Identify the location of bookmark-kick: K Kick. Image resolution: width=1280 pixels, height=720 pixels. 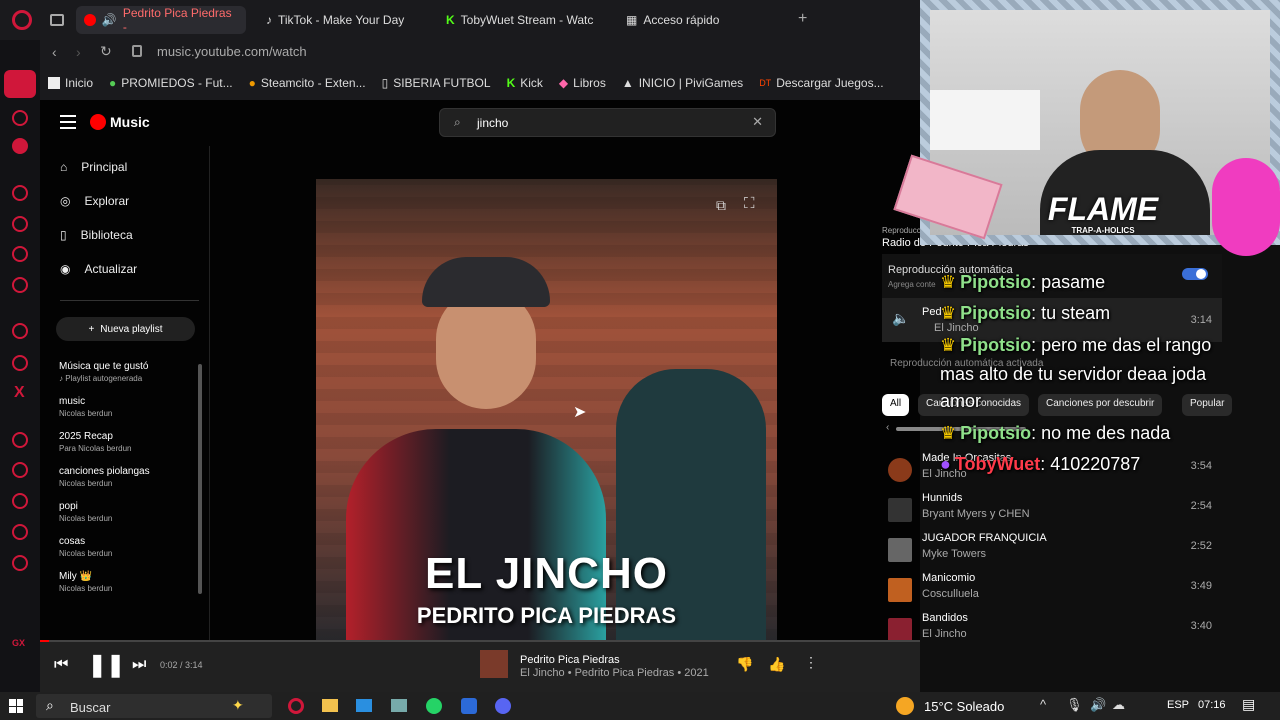
(525, 83).